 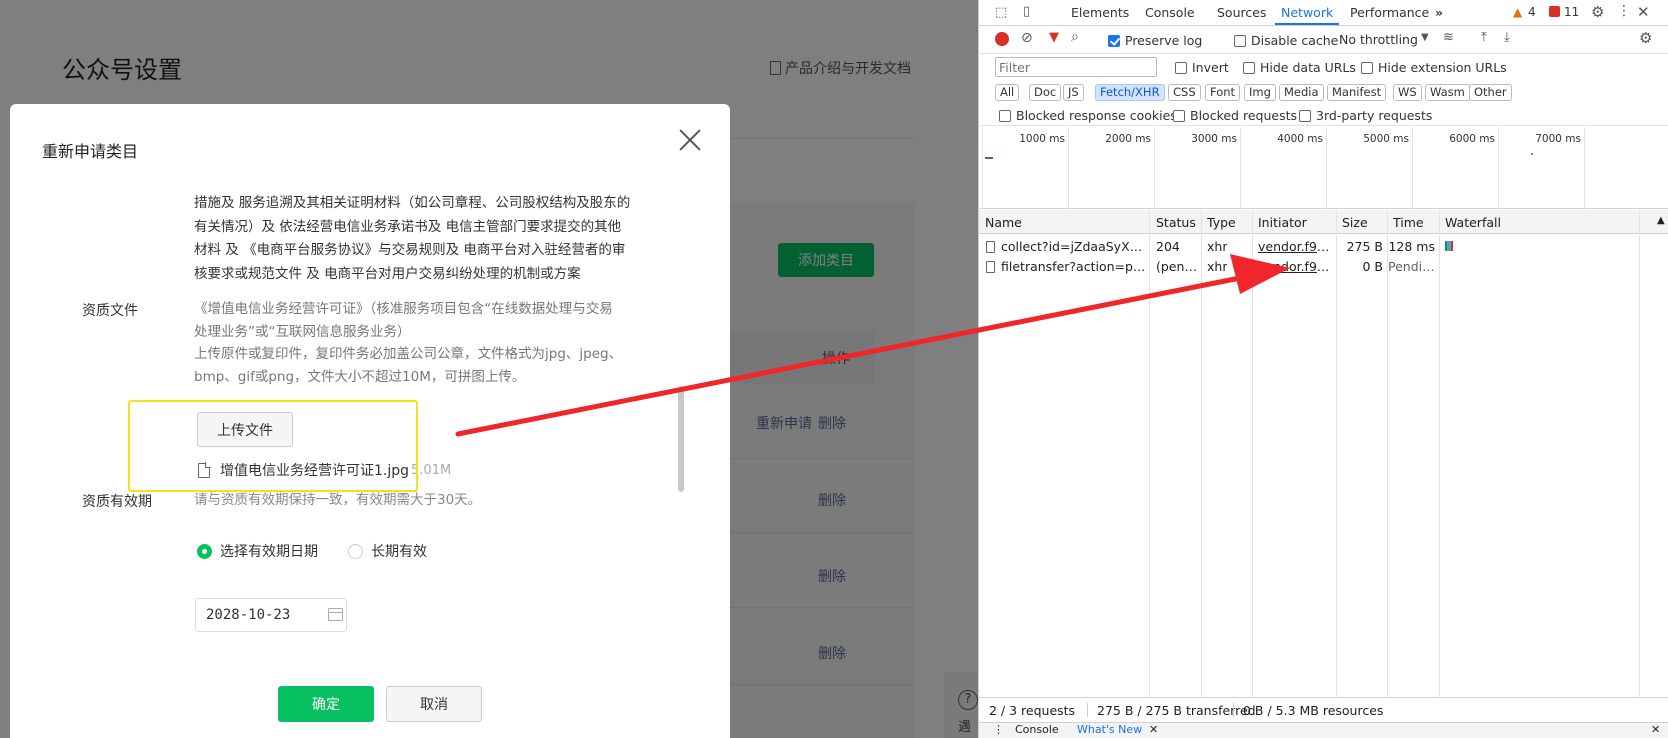 I want to click on hint-line: 《增值电信业务经营许可证》（核准服务项目包含“在线数据处理与交易, so click(x=403, y=309).